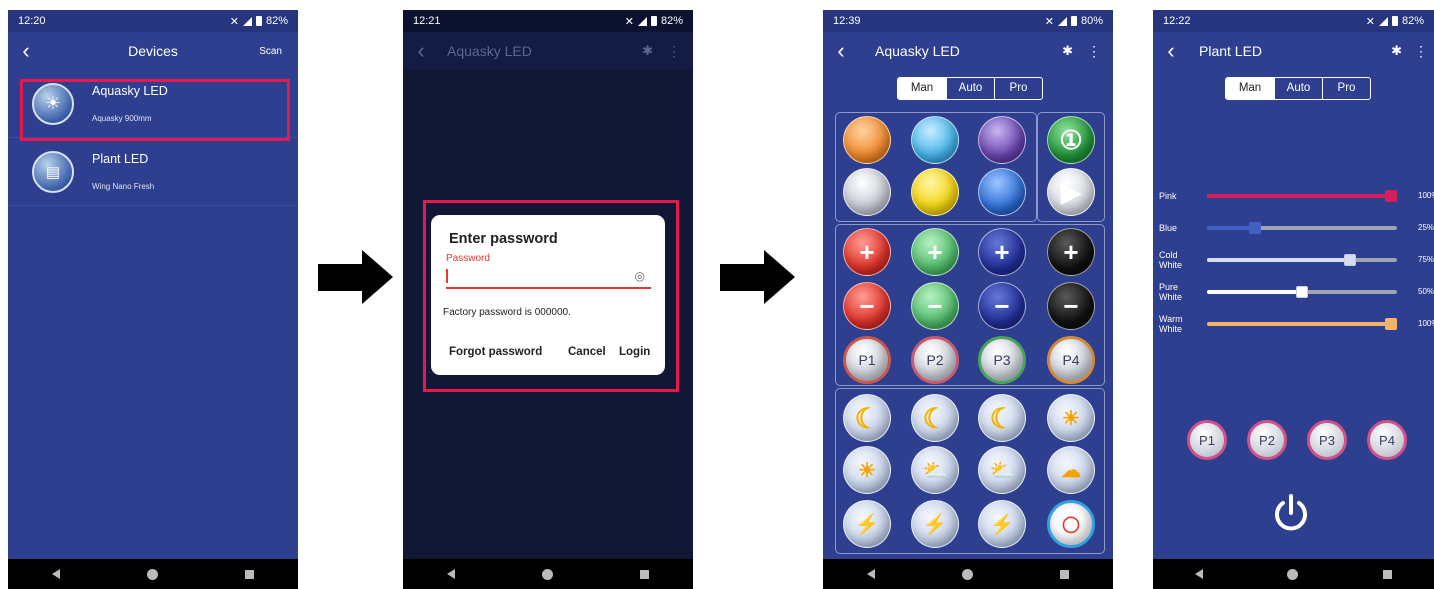 The image size is (1434, 589). Describe the element at coordinates (1002, 470) in the screenshot. I see `partly-cloudy-icon: ⛅` at that location.